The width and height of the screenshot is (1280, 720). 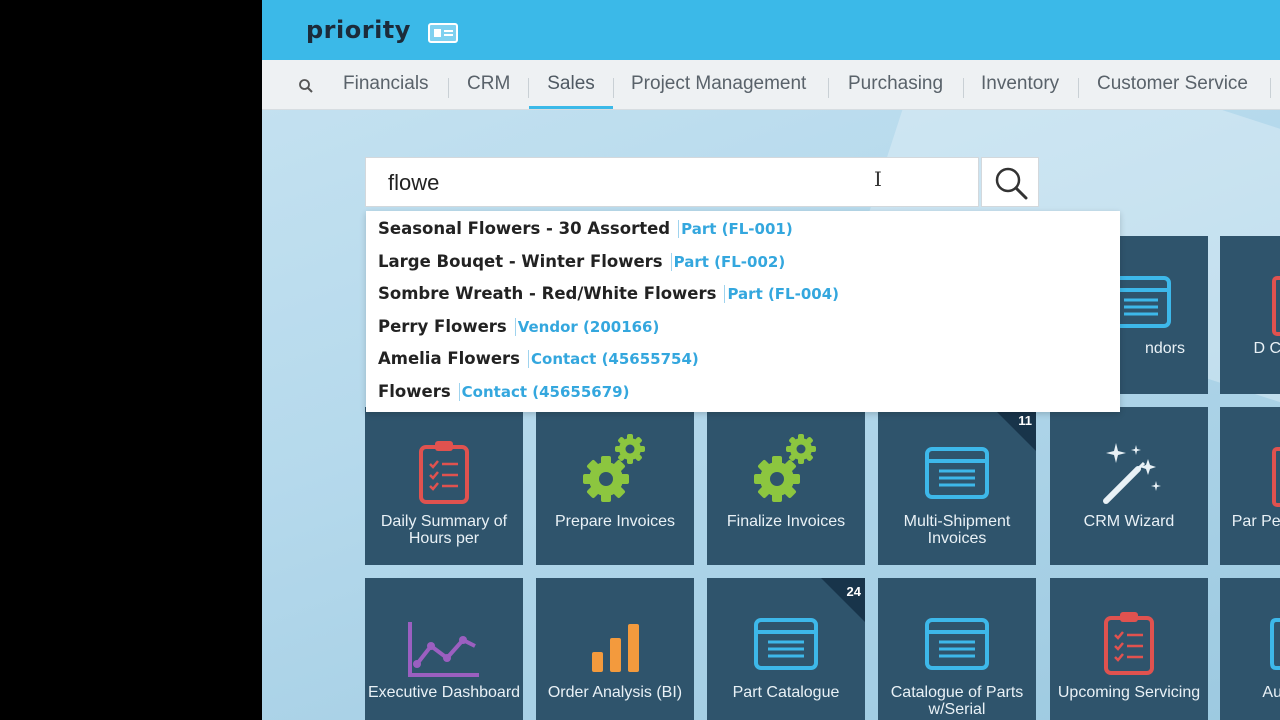 I want to click on magic-wand-icon, so click(x=1132, y=473).